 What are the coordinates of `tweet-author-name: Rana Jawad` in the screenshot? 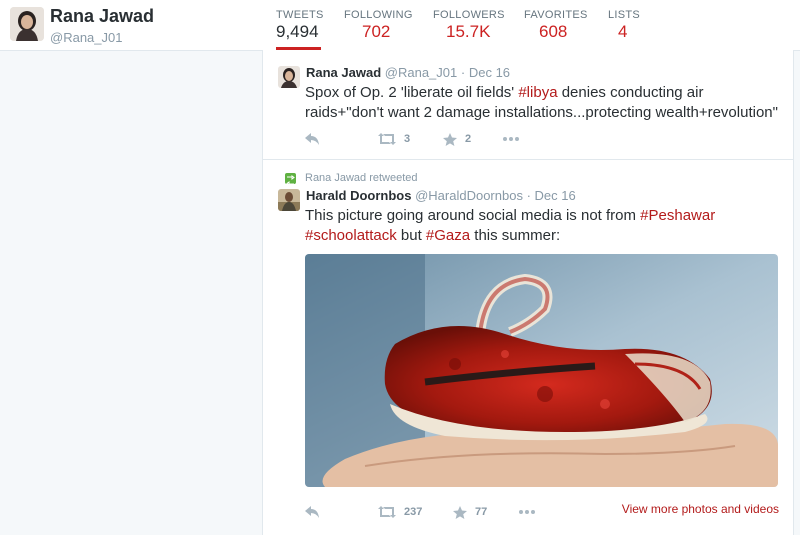 It's located at (343, 72).